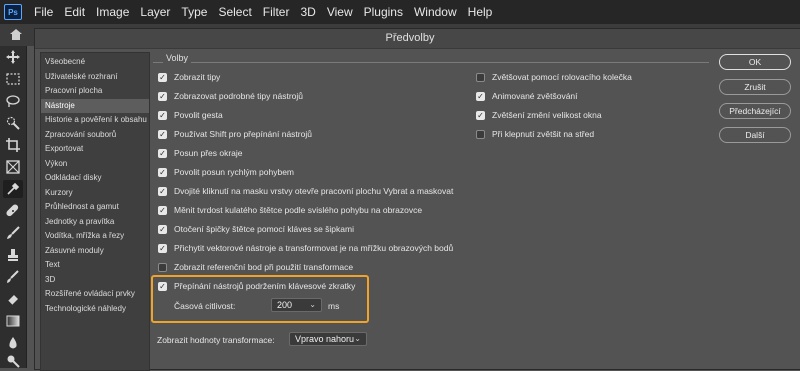  I want to click on sidebar-item-export: Exportovat, so click(95, 149).